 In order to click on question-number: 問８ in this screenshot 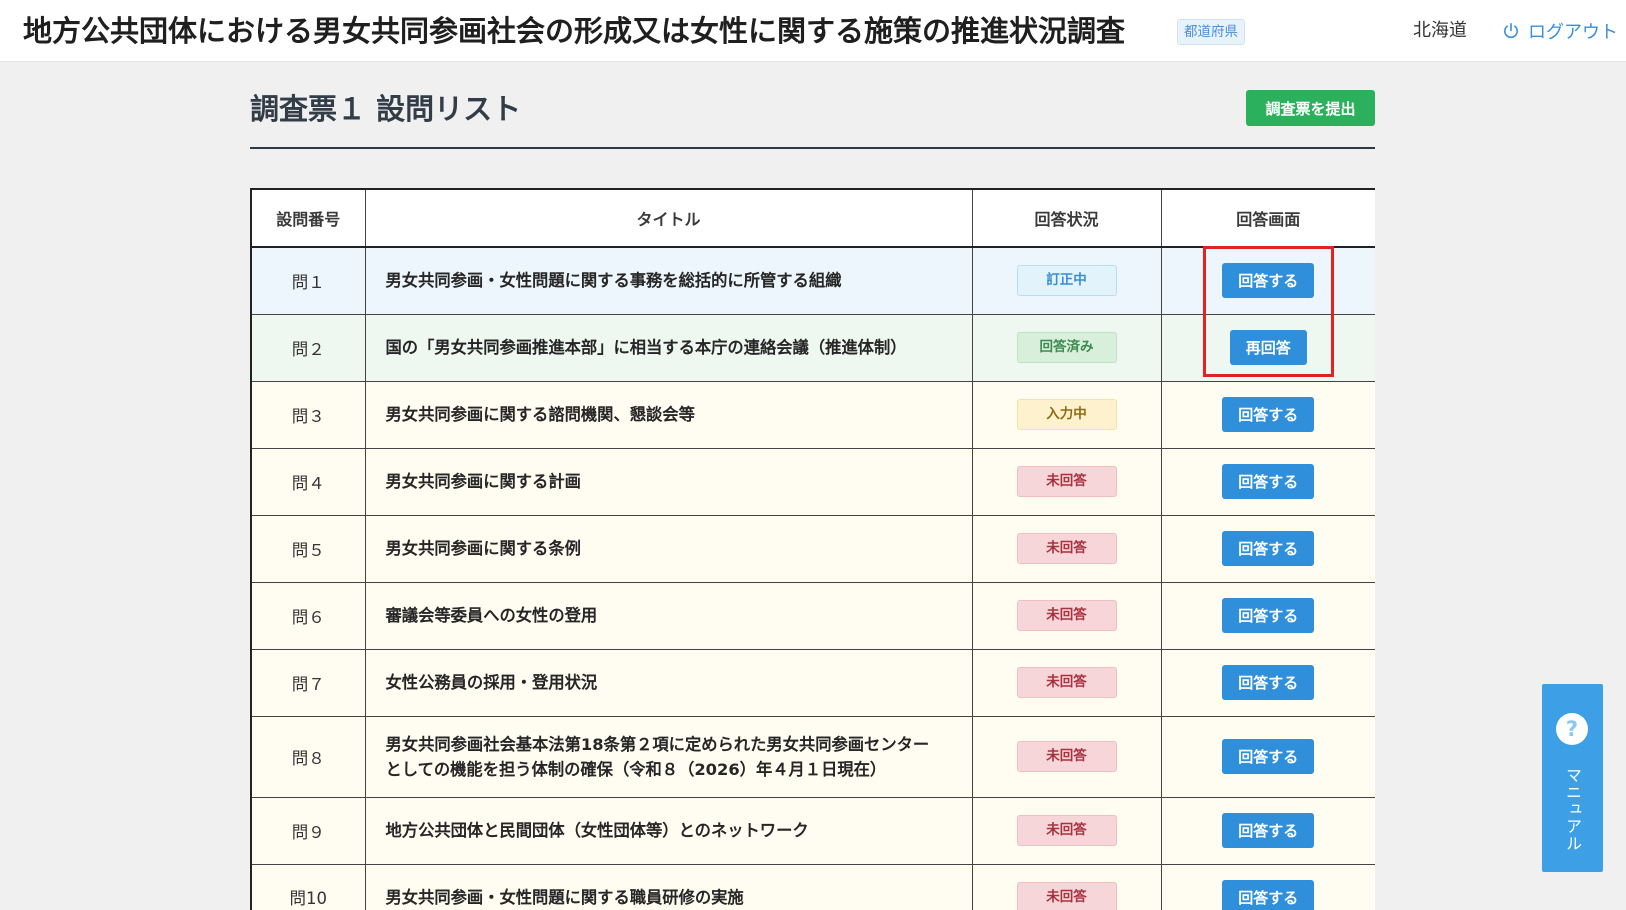, I will do `click(308, 756)`.